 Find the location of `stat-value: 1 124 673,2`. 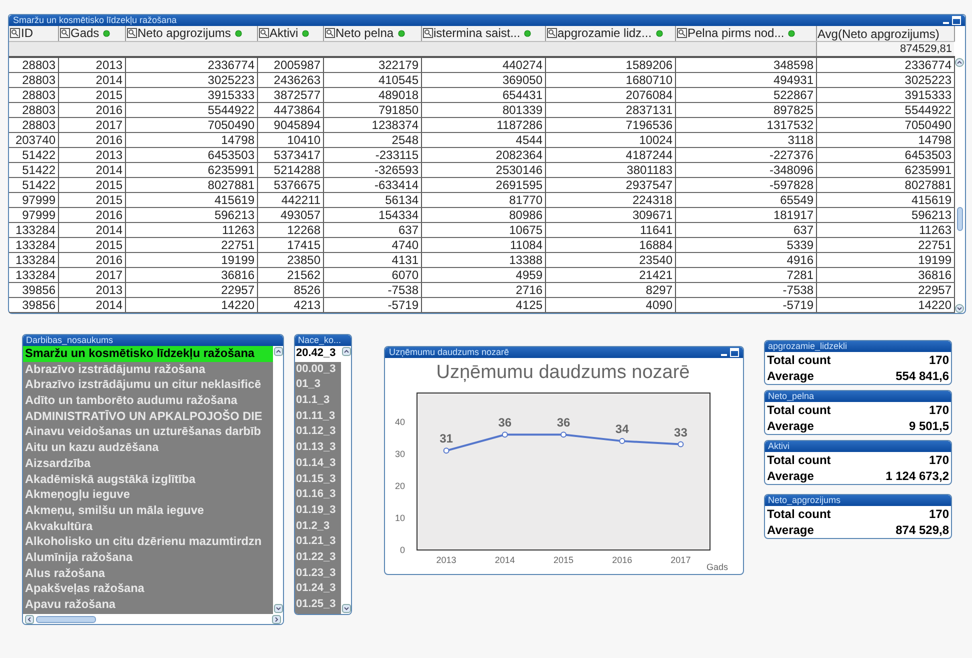

stat-value: 1 124 673,2 is located at coordinates (917, 476).